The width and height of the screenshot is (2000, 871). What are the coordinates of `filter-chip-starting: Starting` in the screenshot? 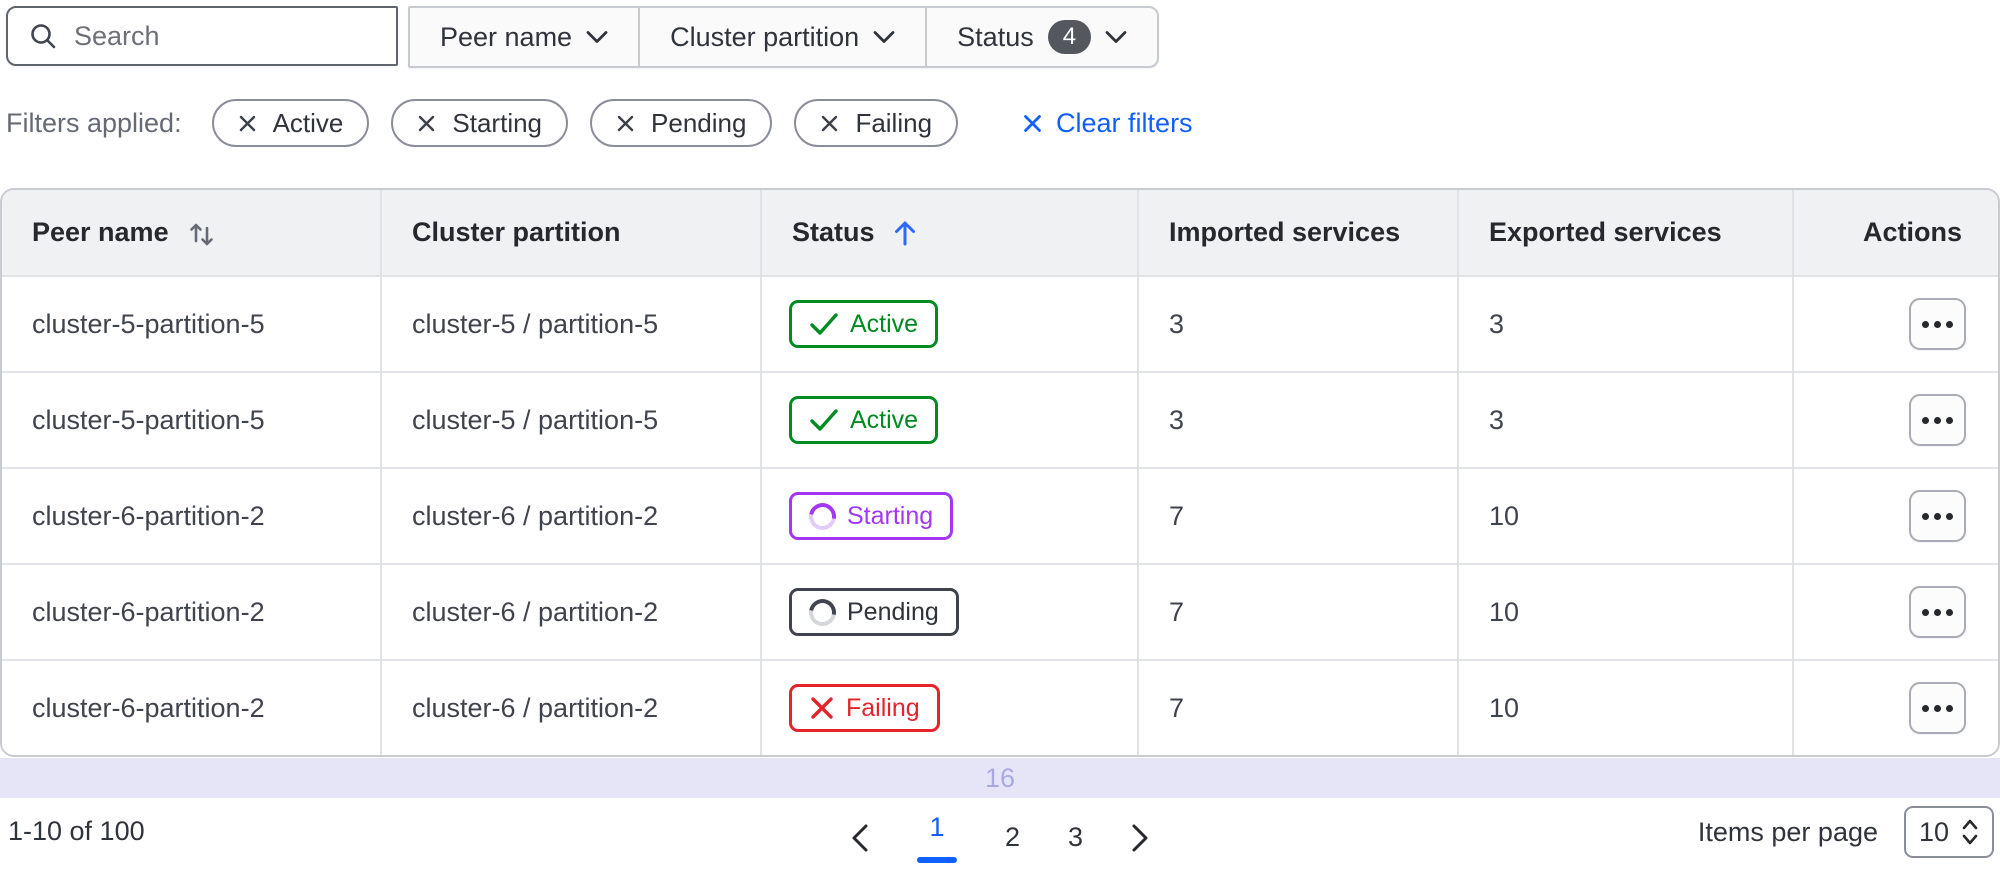 It's located at (480, 123).